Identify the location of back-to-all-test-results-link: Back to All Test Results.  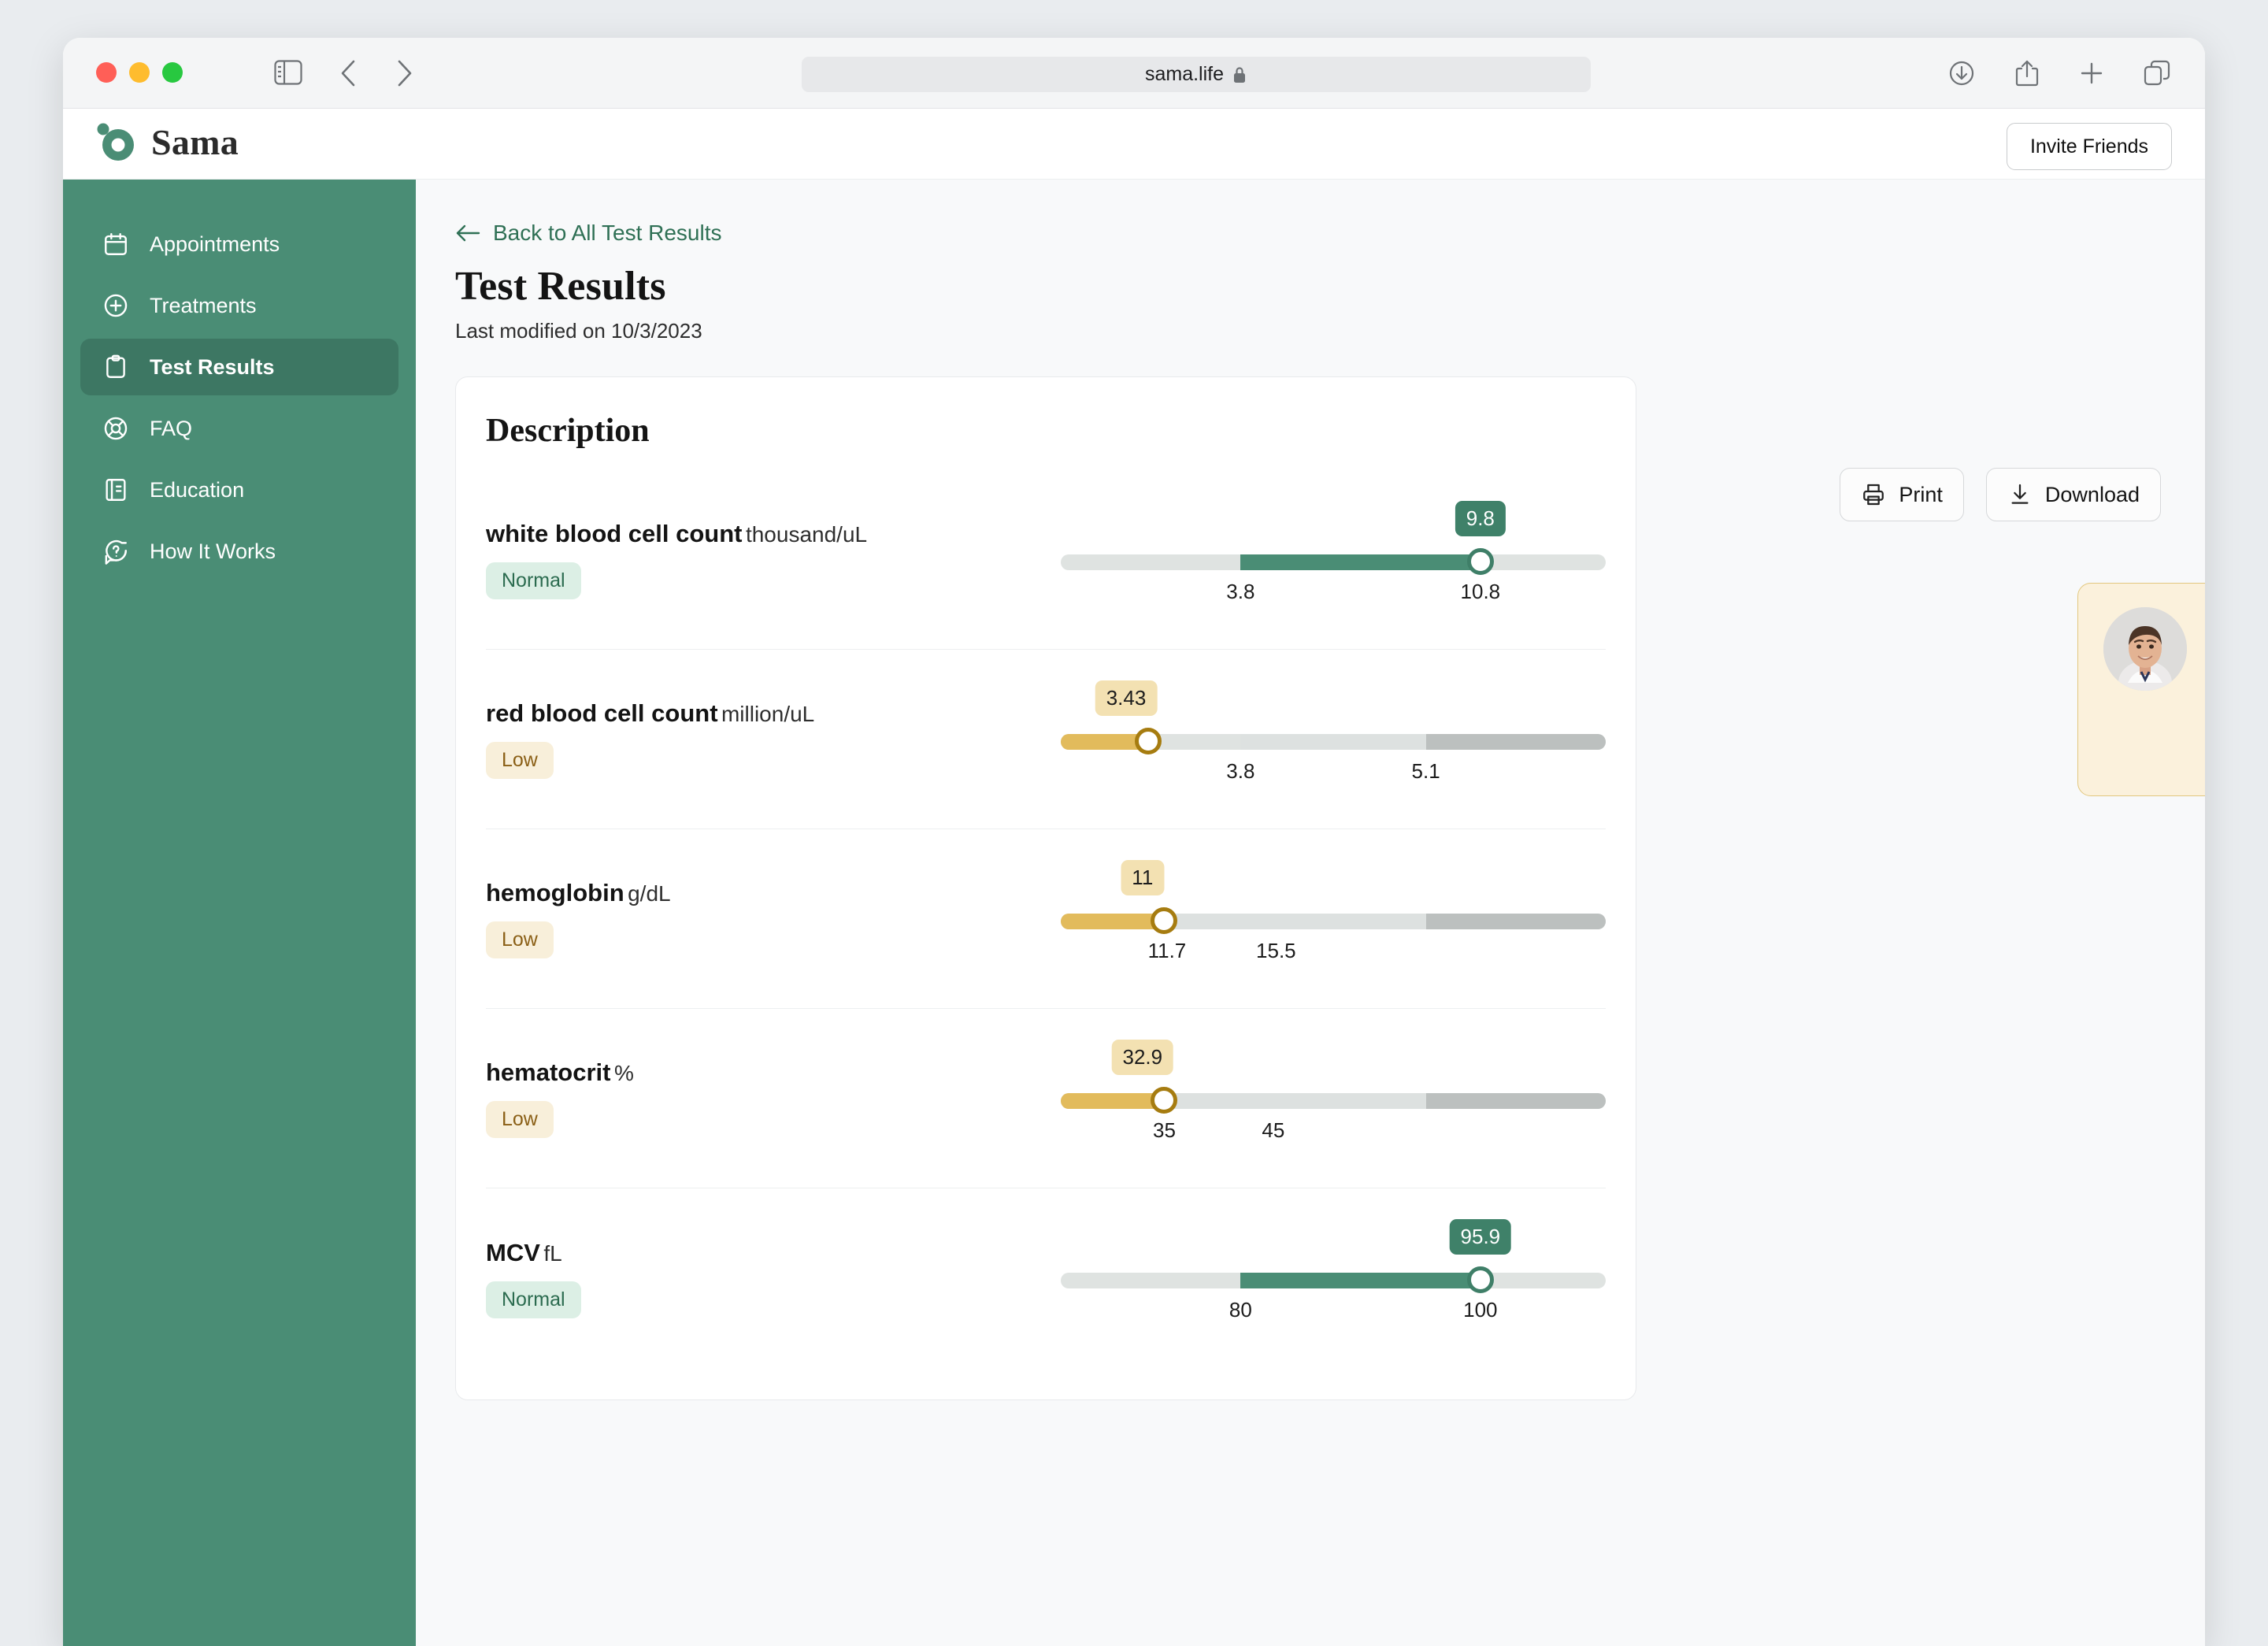
(588, 234).